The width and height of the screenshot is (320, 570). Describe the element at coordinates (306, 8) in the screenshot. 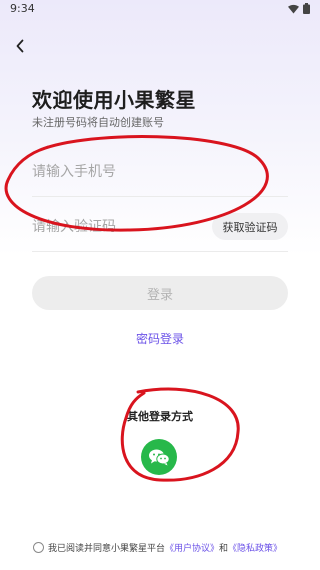

I see `battery-icon` at that location.